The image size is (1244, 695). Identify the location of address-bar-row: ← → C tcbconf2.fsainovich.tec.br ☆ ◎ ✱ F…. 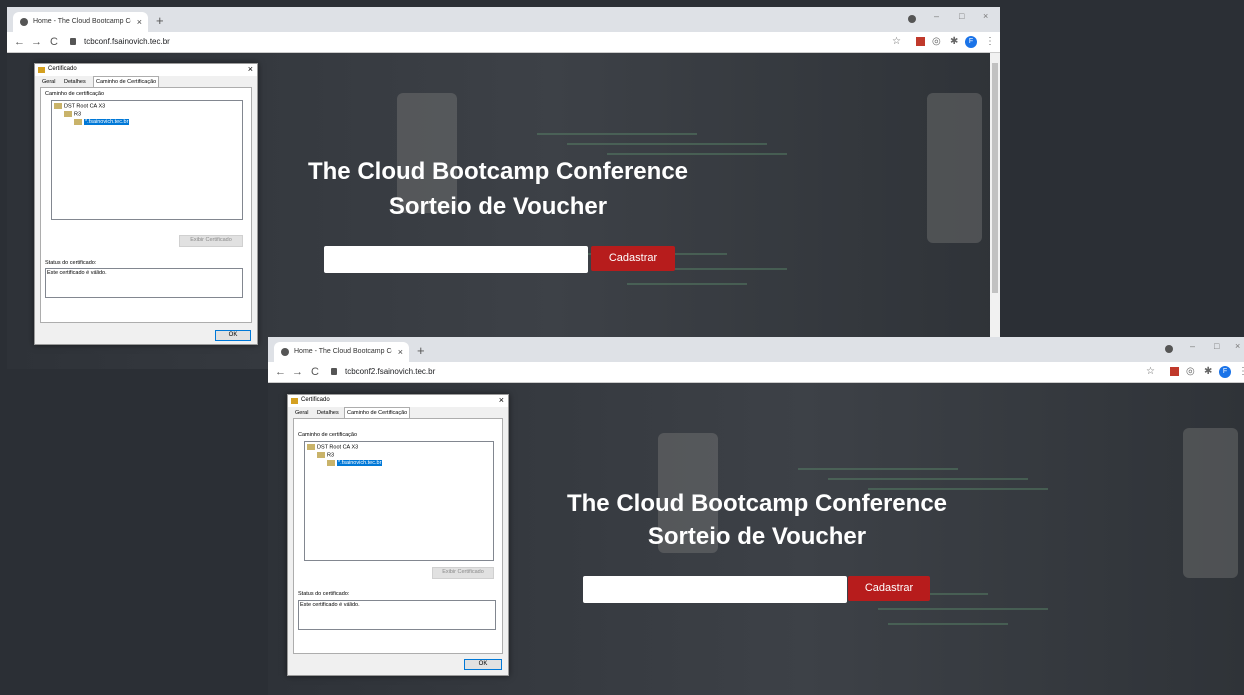
(756, 372).